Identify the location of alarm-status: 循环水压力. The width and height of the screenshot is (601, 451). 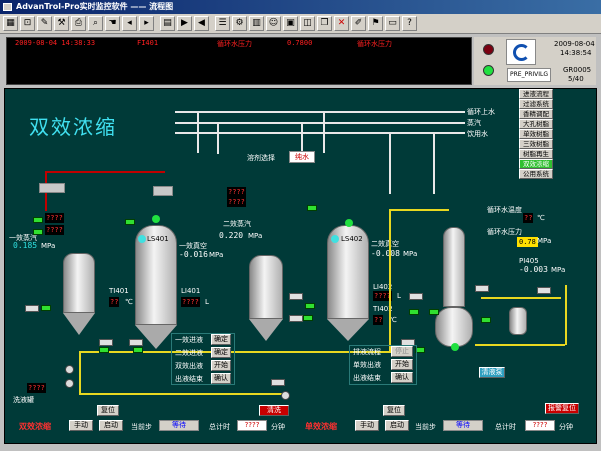
(374, 44).